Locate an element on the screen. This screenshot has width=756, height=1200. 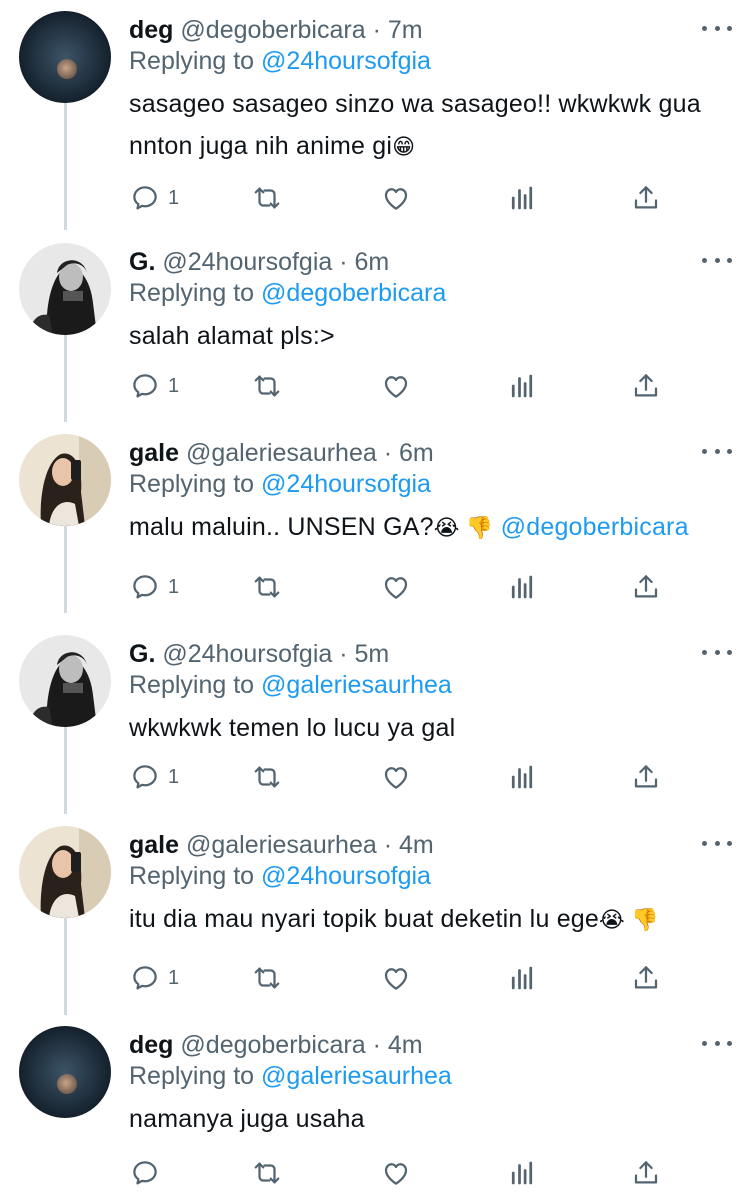
tweet-text-line: nnton juga nih anime gi😁 is located at coordinates (429, 146).